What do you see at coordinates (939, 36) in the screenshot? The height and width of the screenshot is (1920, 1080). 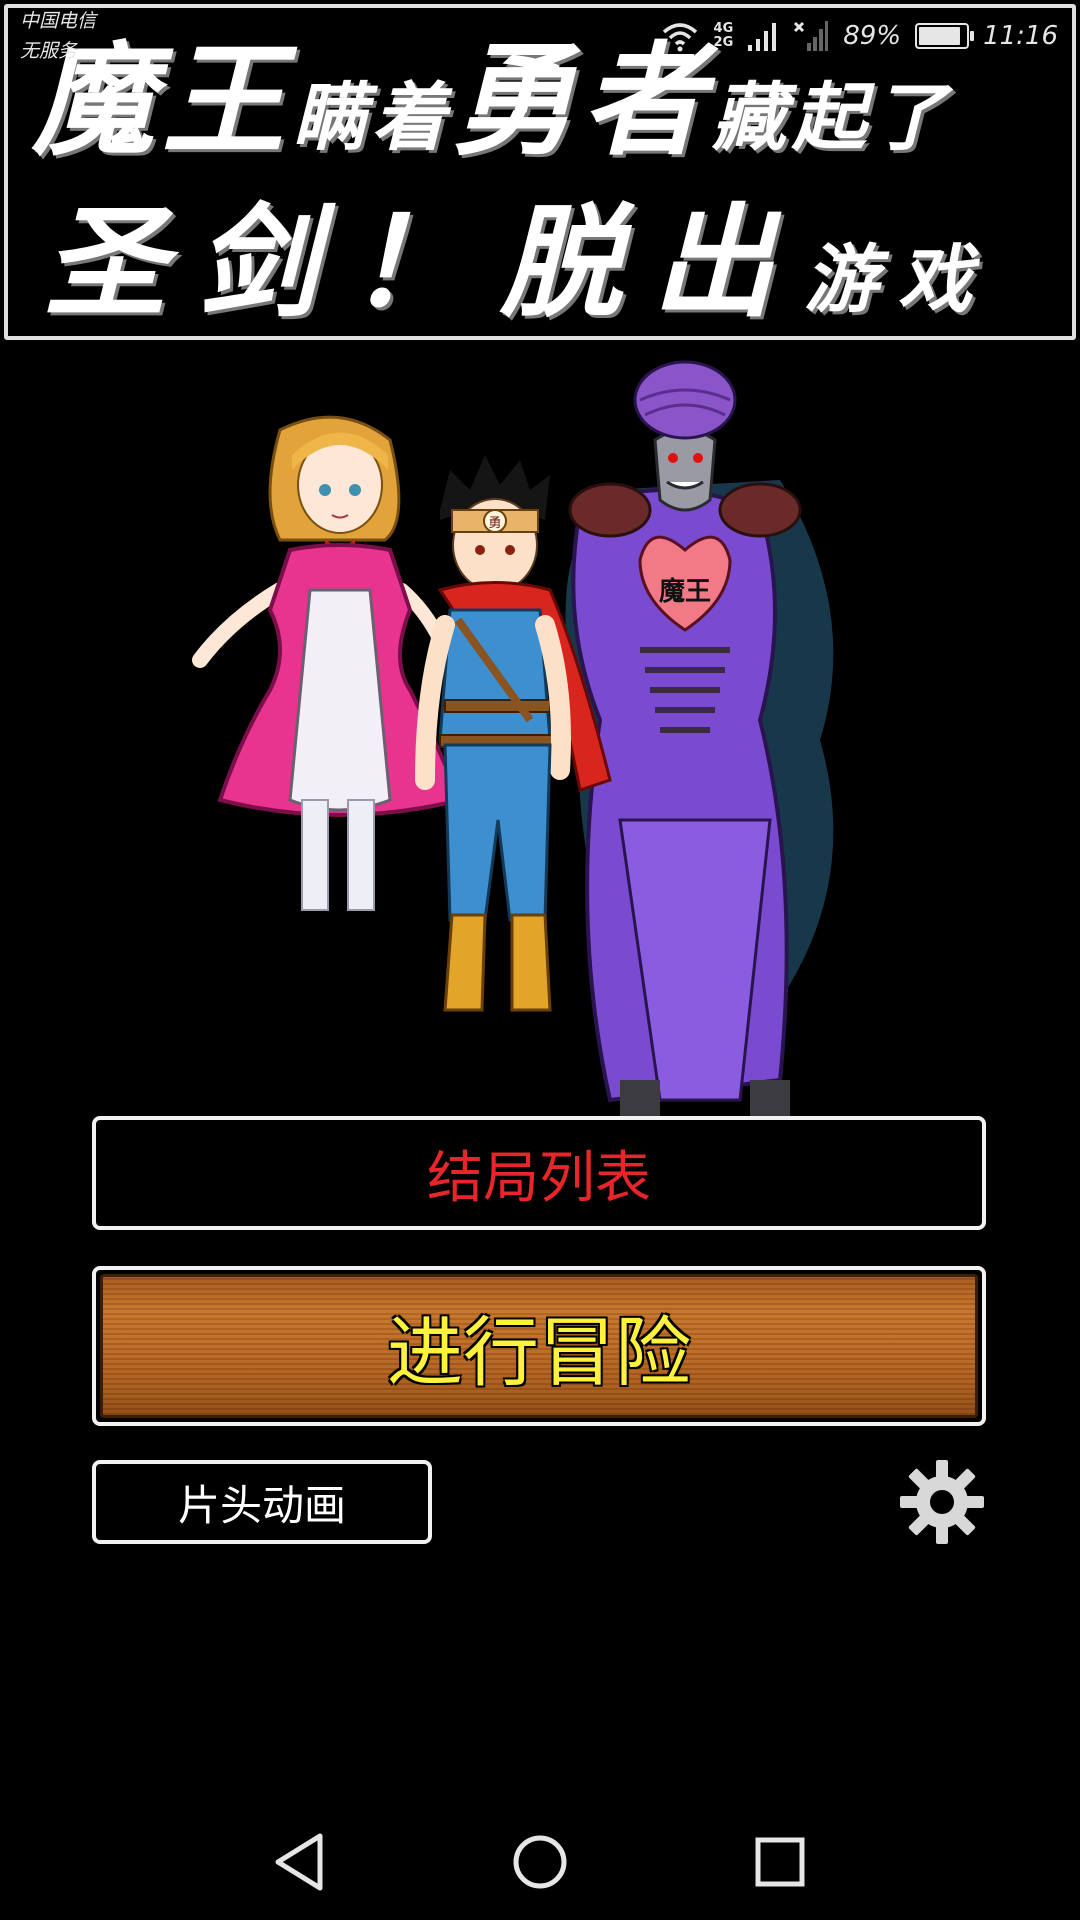 I see `battery-fill` at bounding box center [939, 36].